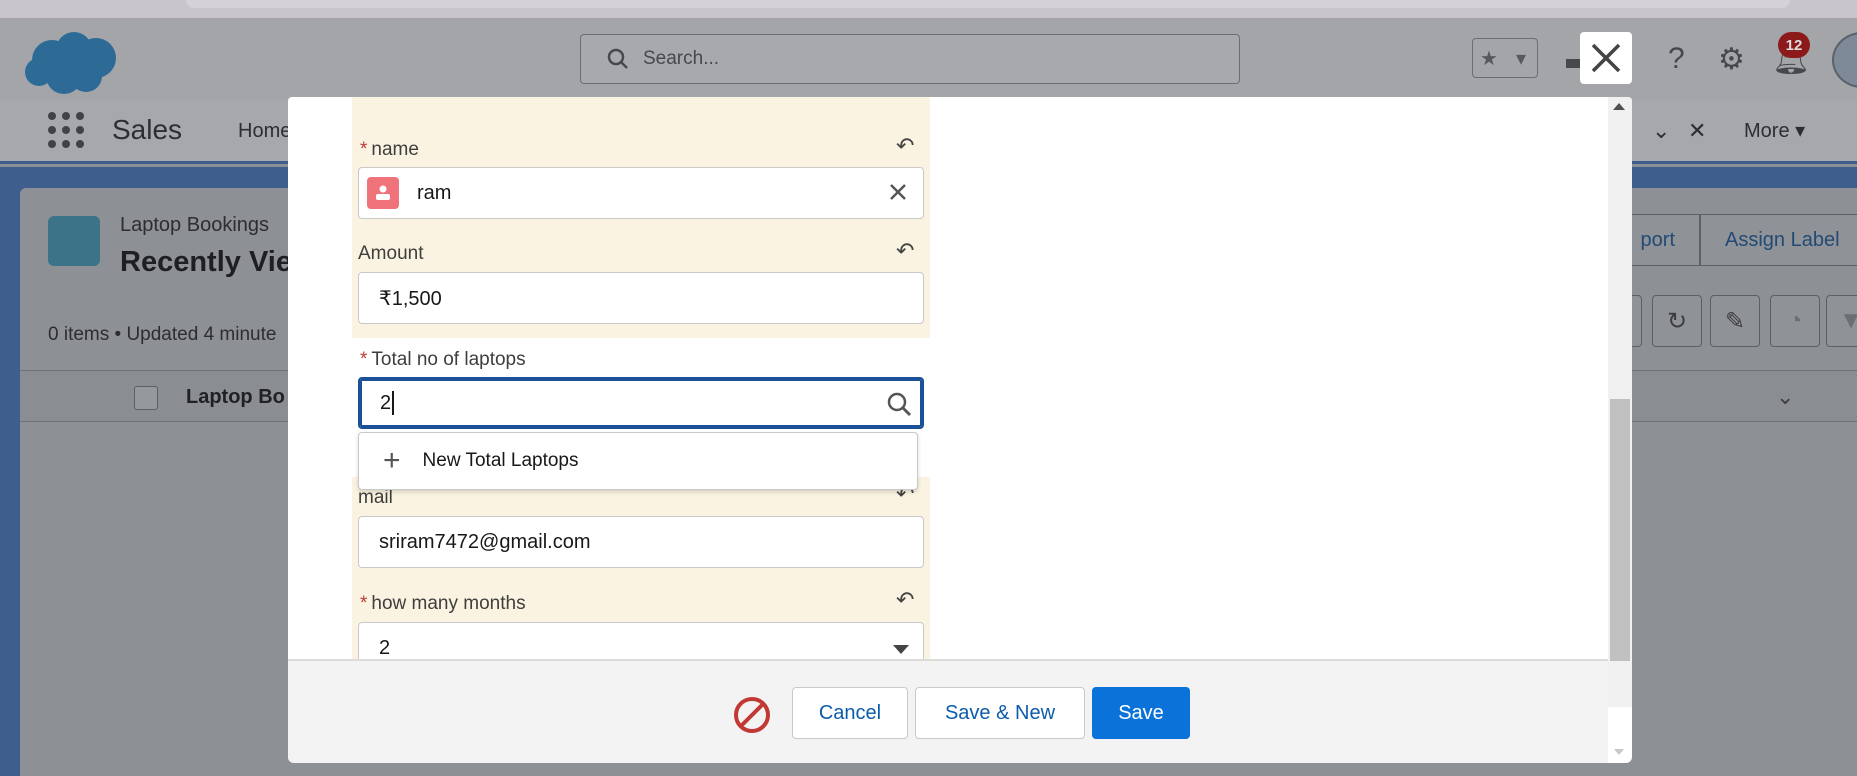 The image size is (1857, 776). I want to click on name-label-text: name, so click(395, 149).